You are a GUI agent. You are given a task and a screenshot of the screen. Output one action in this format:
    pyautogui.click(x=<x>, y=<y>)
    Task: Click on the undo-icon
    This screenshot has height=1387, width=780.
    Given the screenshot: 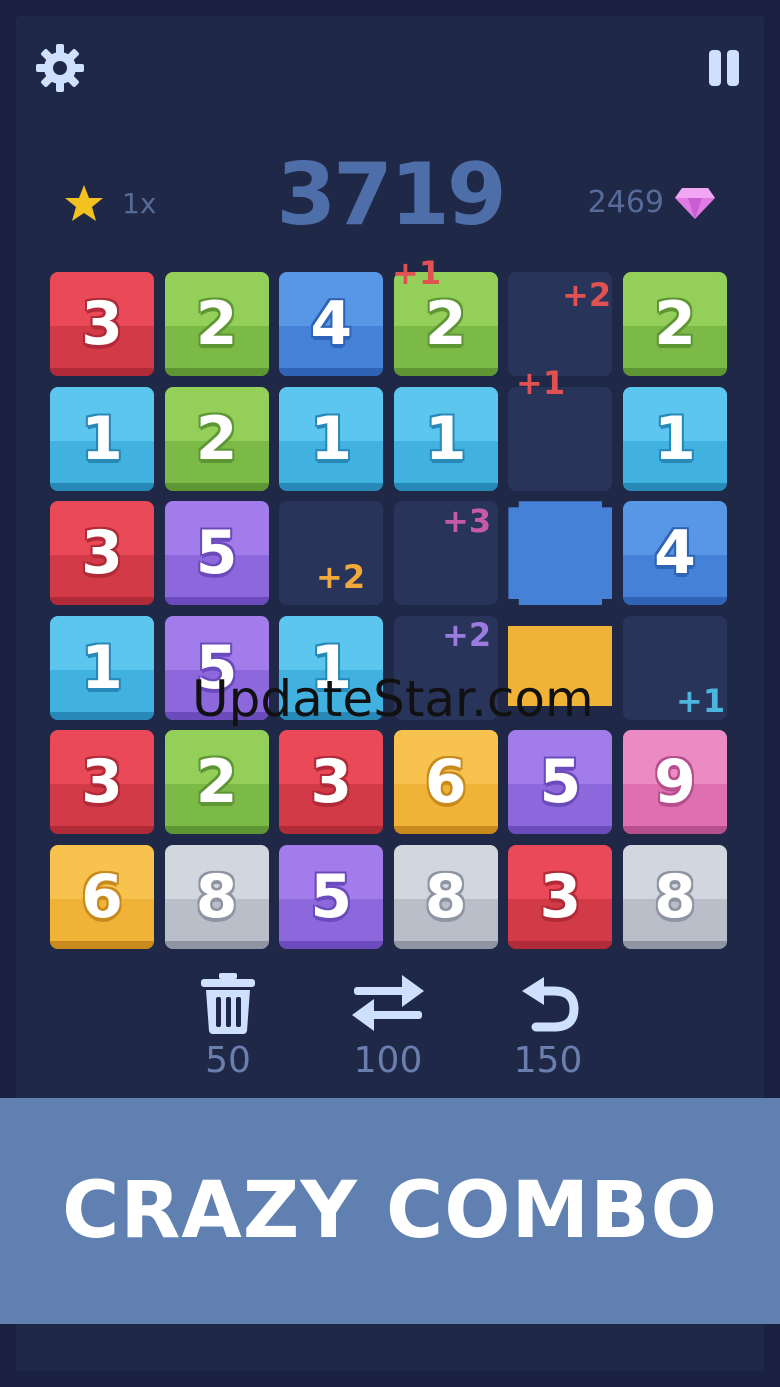 What is the action you would take?
    pyautogui.click(x=550, y=1004)
    